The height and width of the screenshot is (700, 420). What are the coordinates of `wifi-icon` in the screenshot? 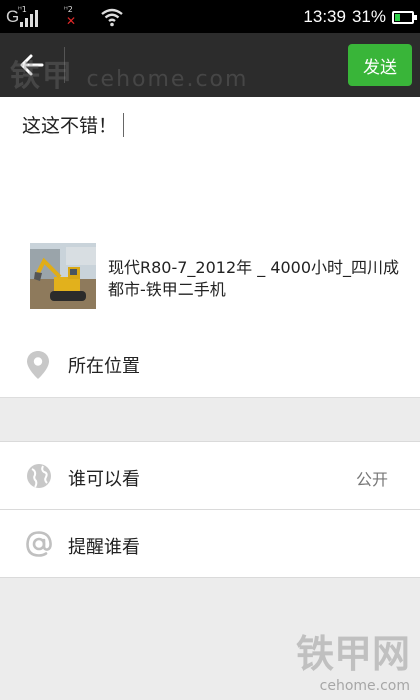 It's located at (112, 17).